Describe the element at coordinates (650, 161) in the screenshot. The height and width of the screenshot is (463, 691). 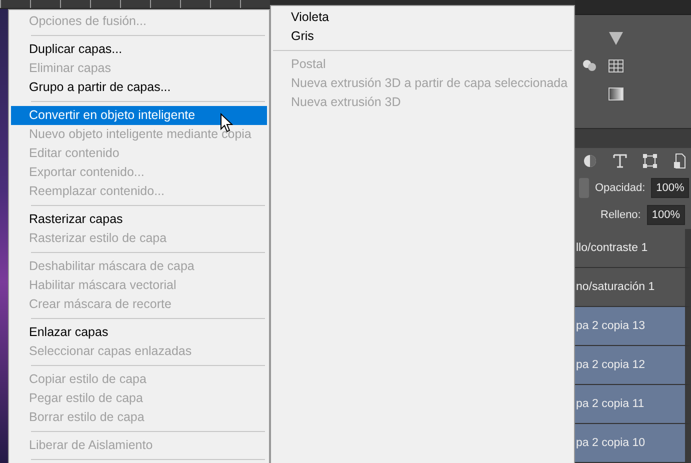
I see `transform-icon` at that location.